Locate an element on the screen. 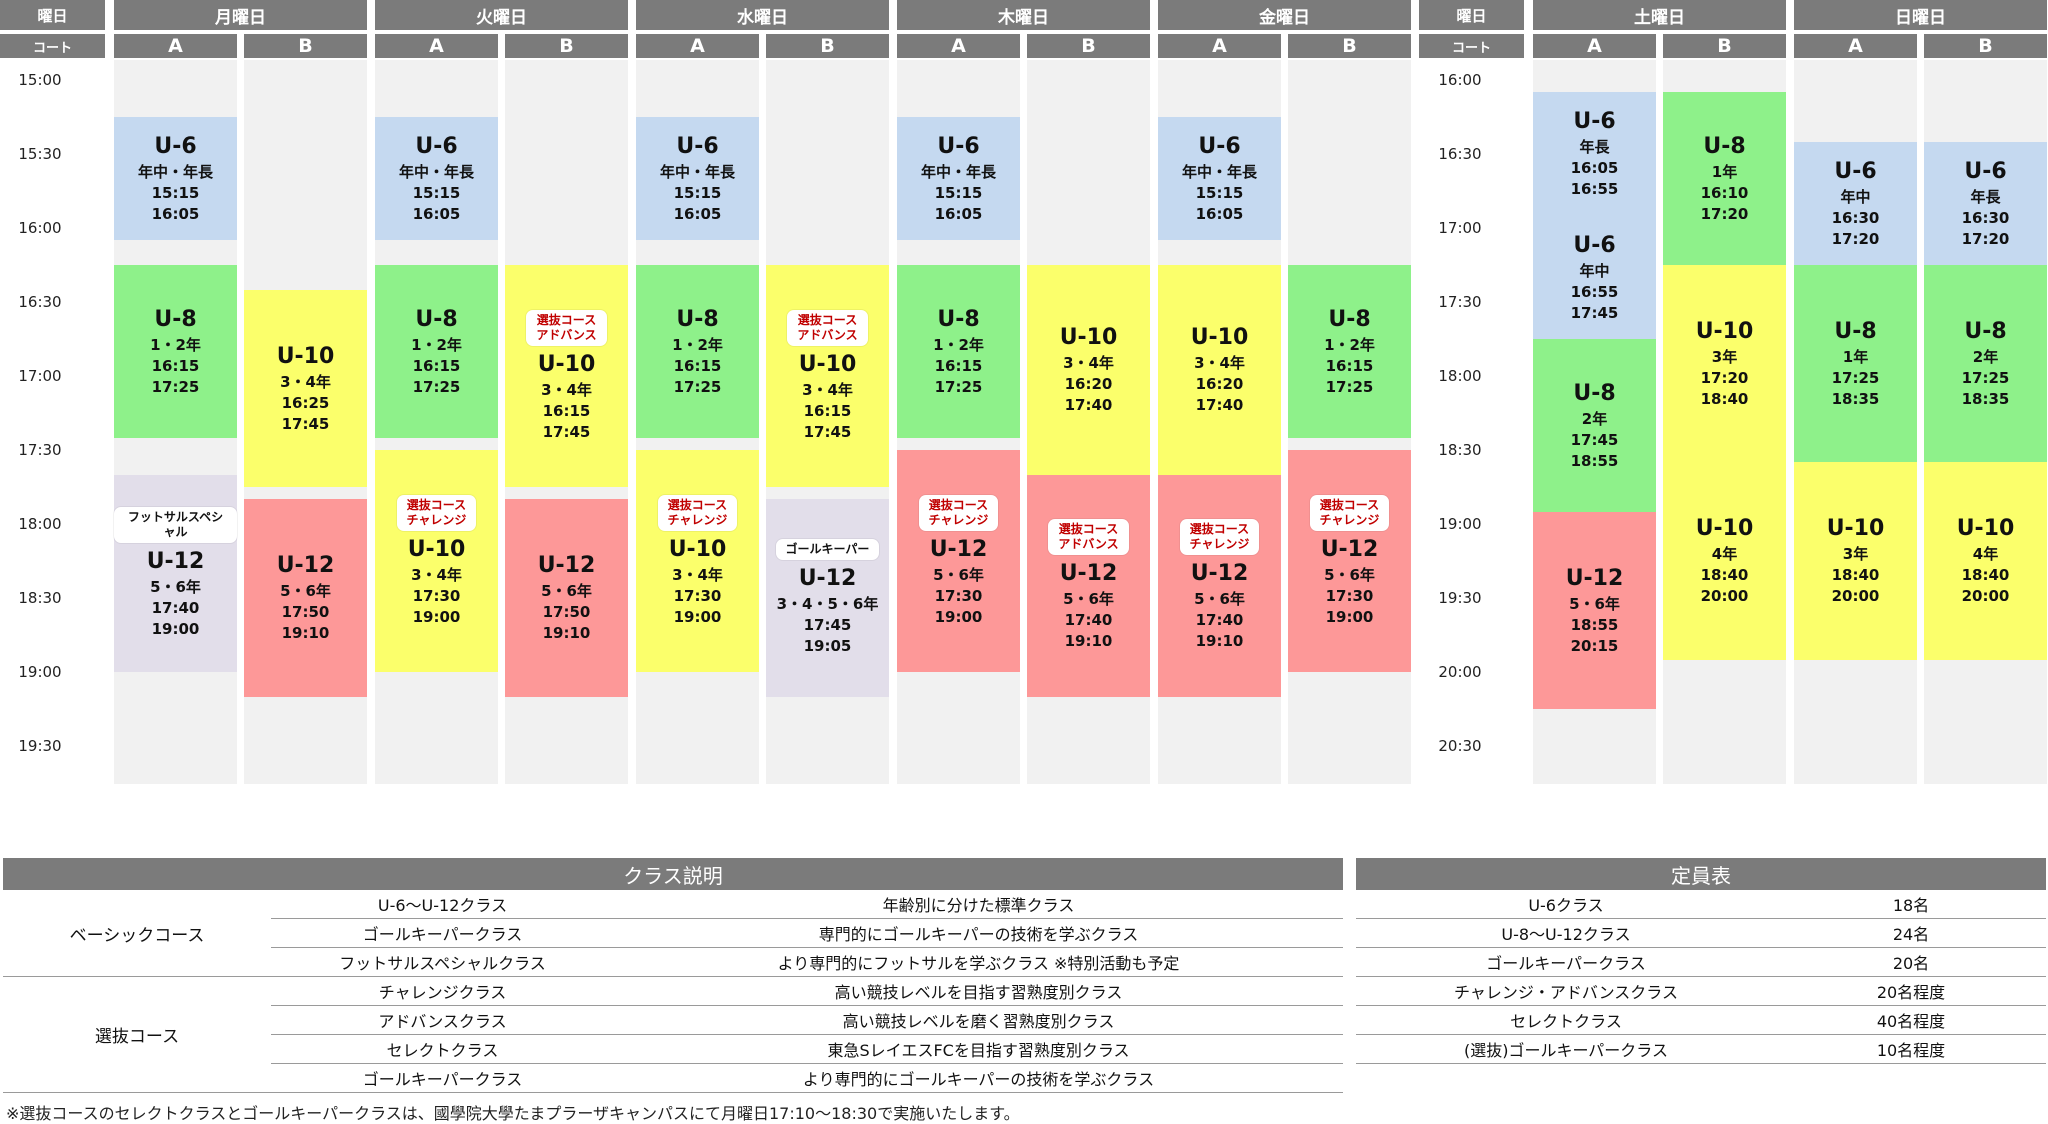  course-group-label: 選抜コース is located at coordinates (137, 1034).